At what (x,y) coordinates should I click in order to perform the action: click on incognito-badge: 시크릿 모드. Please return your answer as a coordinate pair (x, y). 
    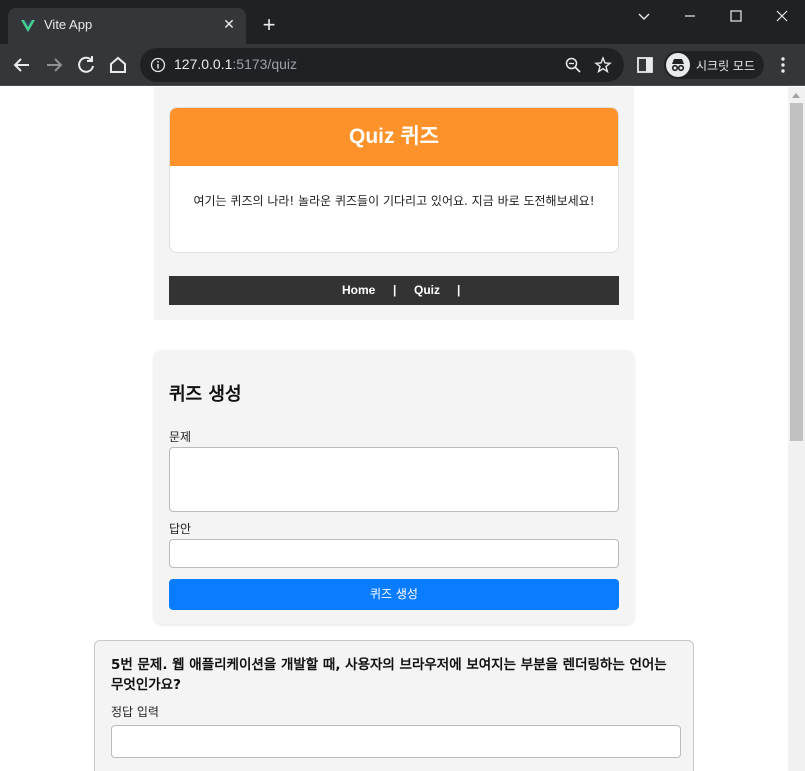
    Looking at the image, I should click on (714, 65).